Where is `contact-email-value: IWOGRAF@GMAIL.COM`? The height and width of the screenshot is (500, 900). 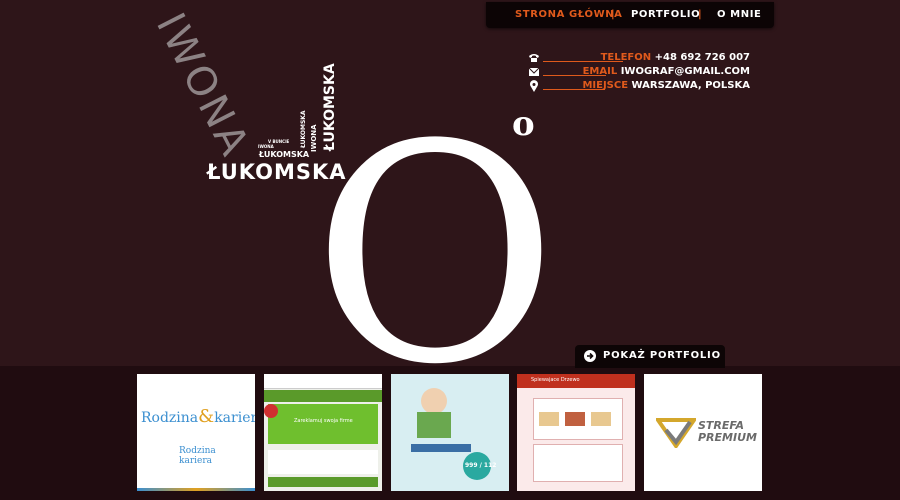
contact-email-value: IWOGRAF@GMAIL.COM is located at coordinates (685, 71).